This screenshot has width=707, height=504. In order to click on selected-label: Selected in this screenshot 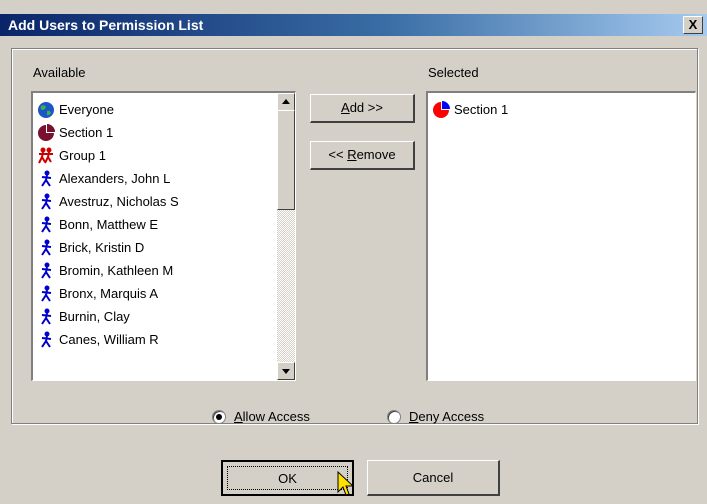, I will do `click(453, 72)`.